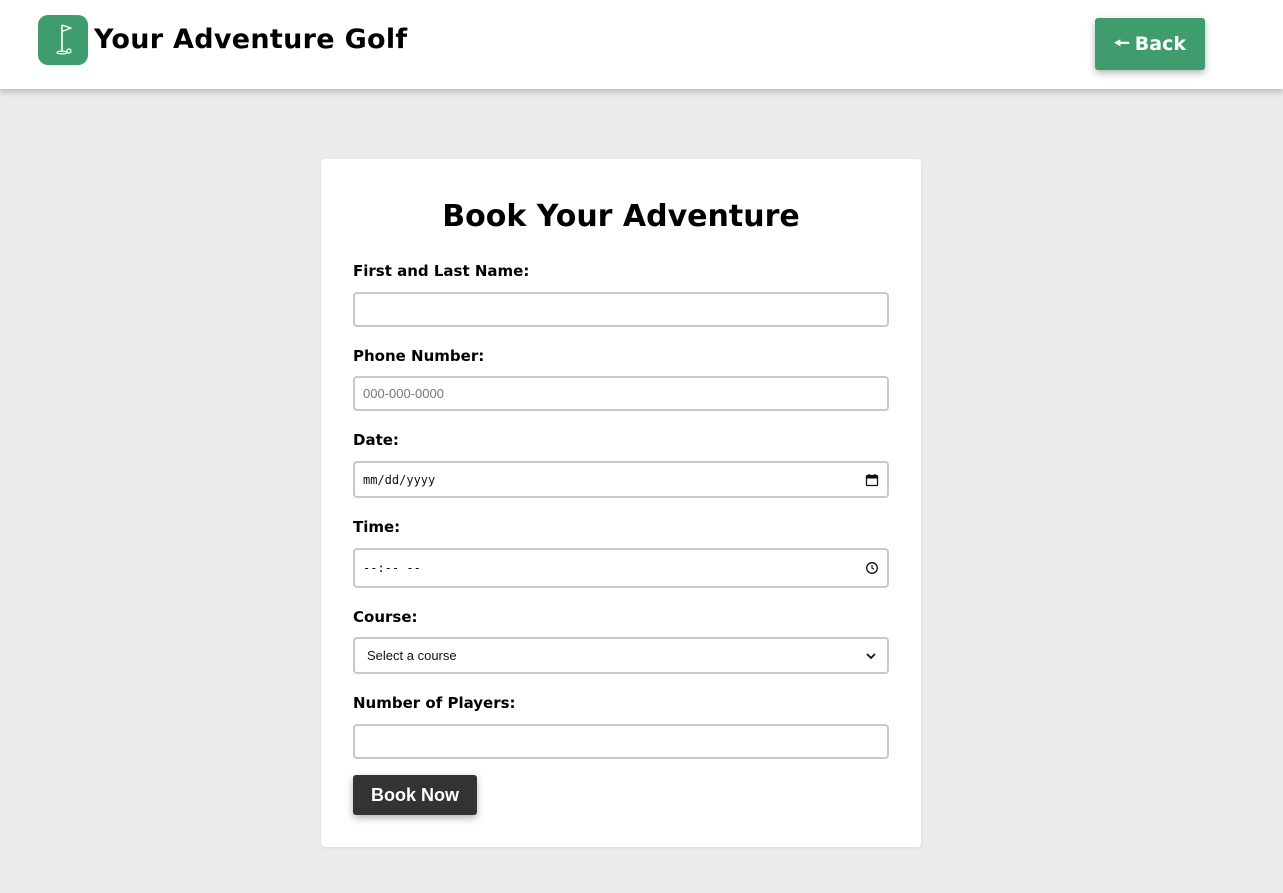 This screenshot has height=893, width=1283. Describe the element at coordinates (871, 655) in the screenshot. I see `chevron-down-icon` at that location.